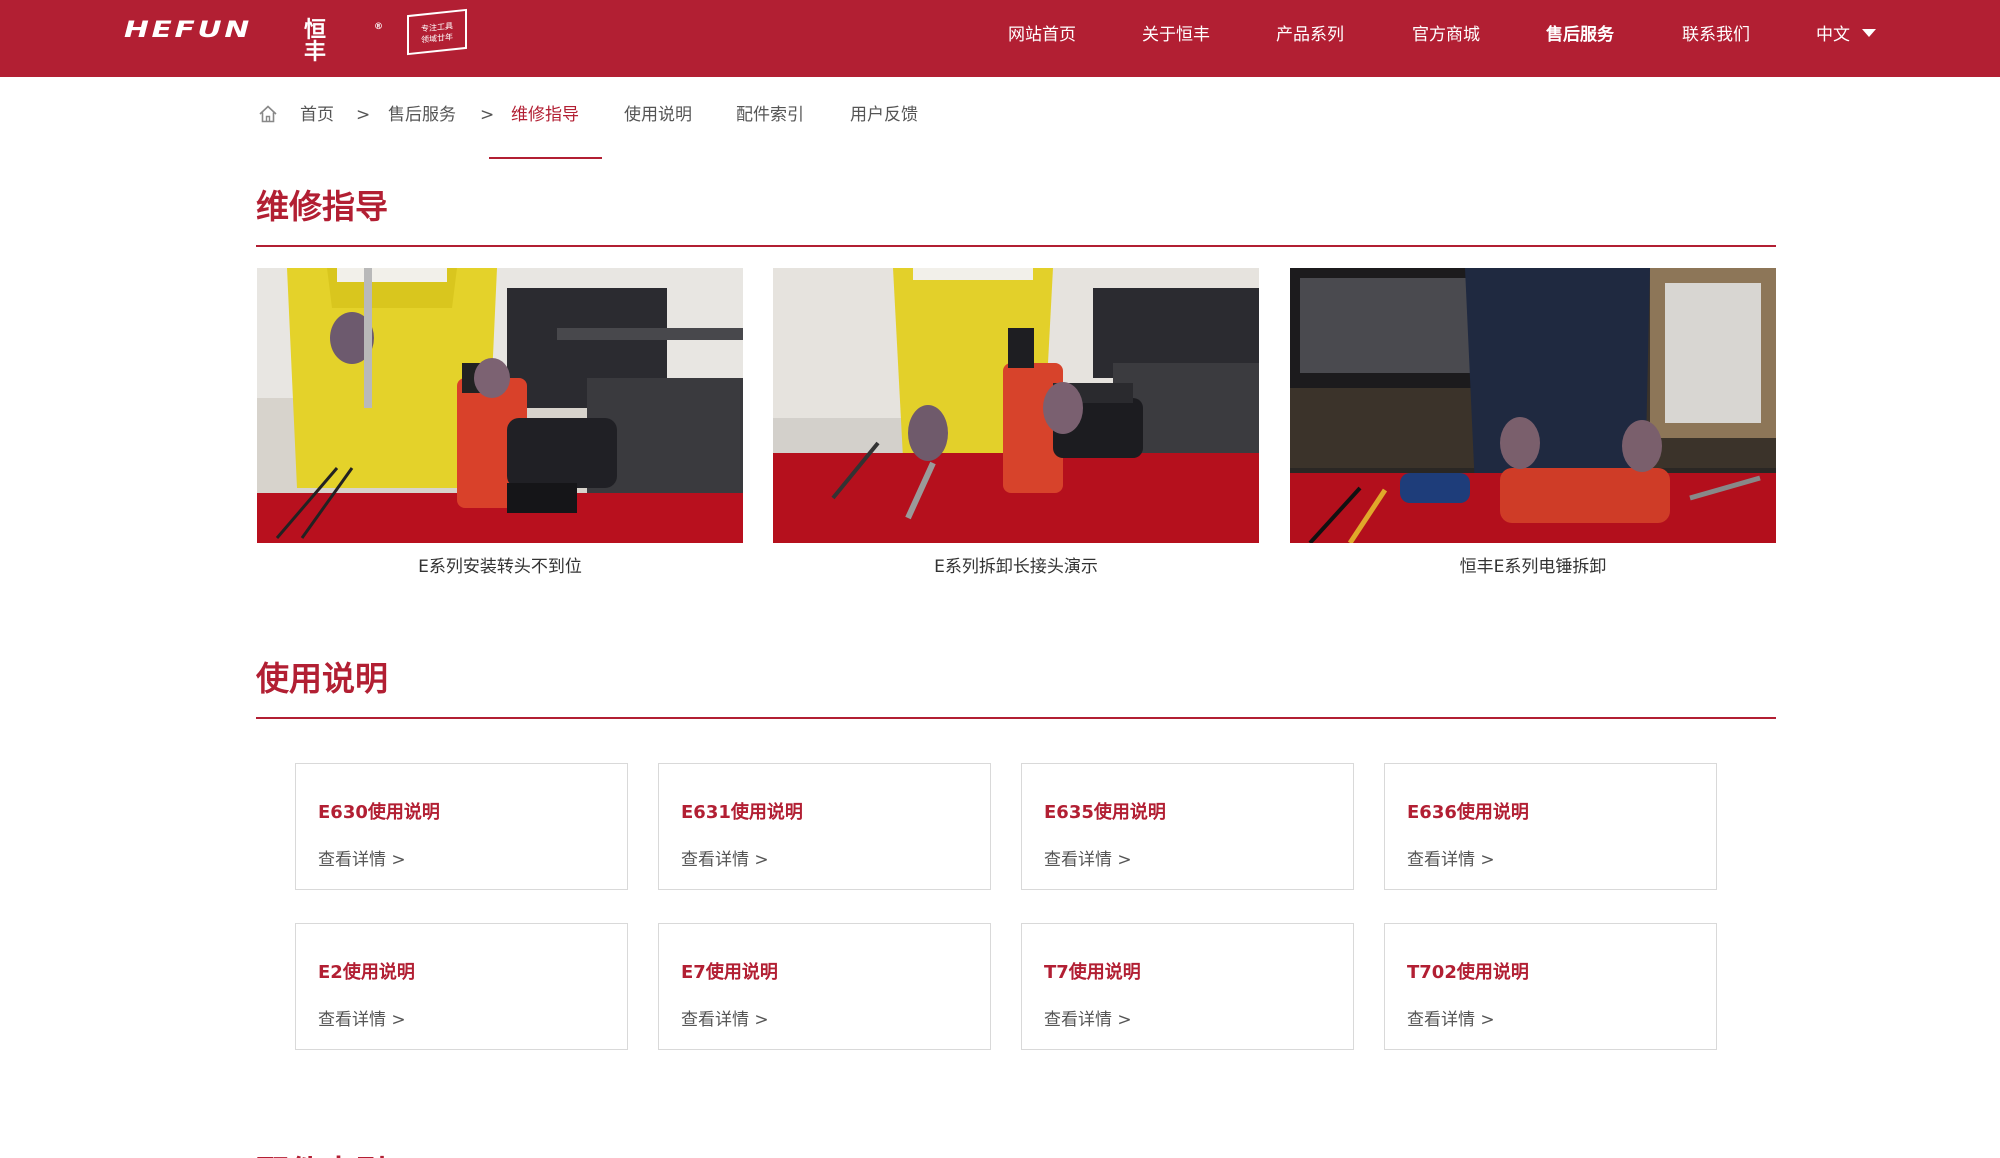 The height and width of the screenshot is (1158, 2000). I want to click on video-frame-extension-removal, so click(1016, 405).